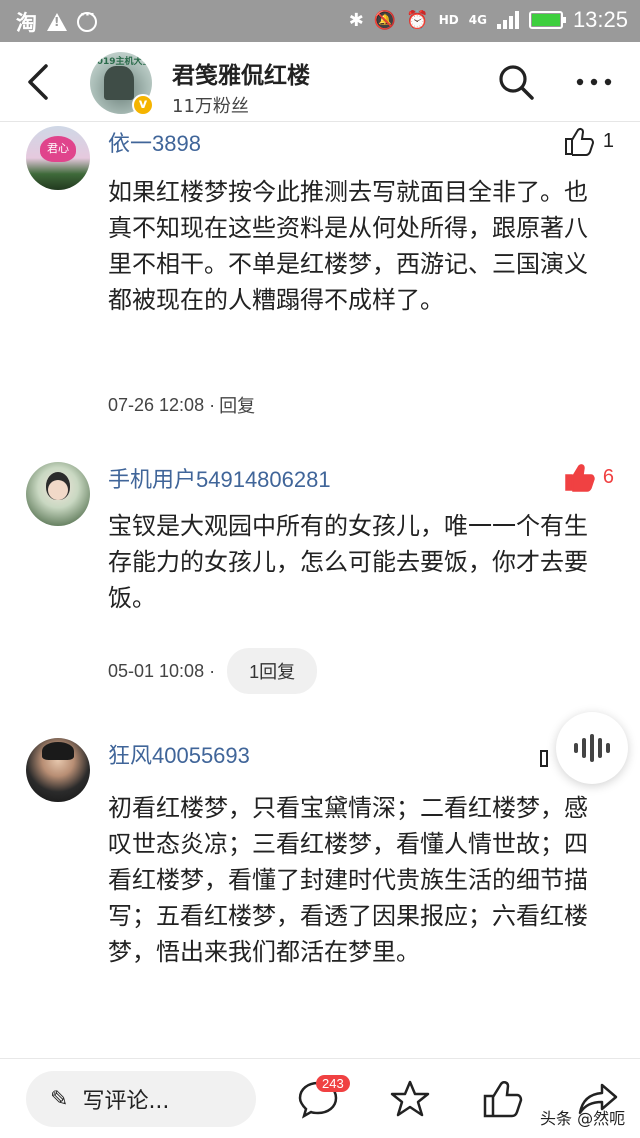  I want to click on like-article-button, so click(502, 1099).